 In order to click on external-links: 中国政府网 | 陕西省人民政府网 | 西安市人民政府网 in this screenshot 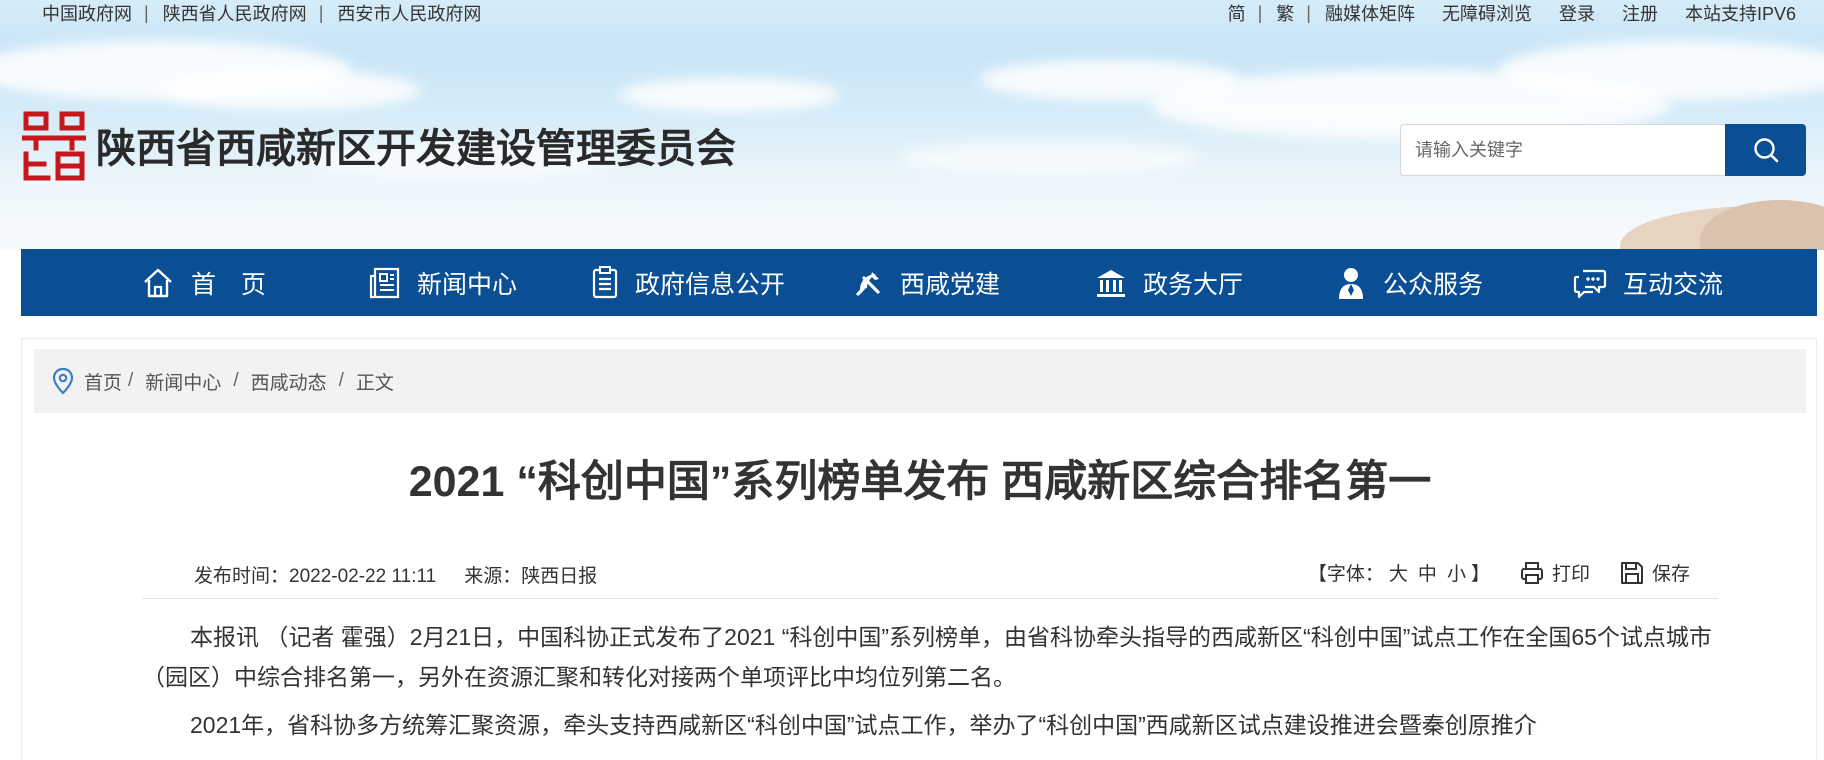, I will do `click(261, 13)`.